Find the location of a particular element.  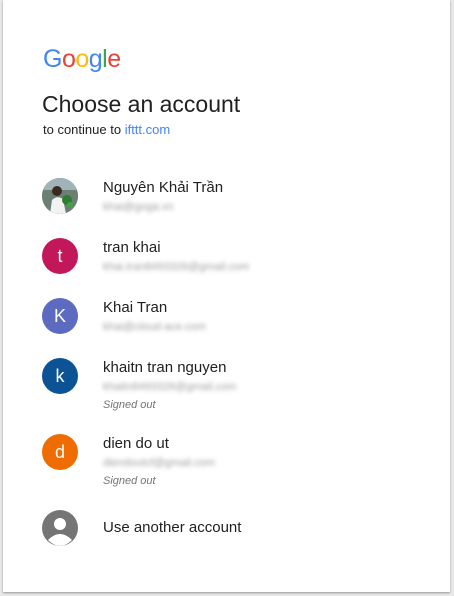

avatar: t is located at coordinates (60, 256).